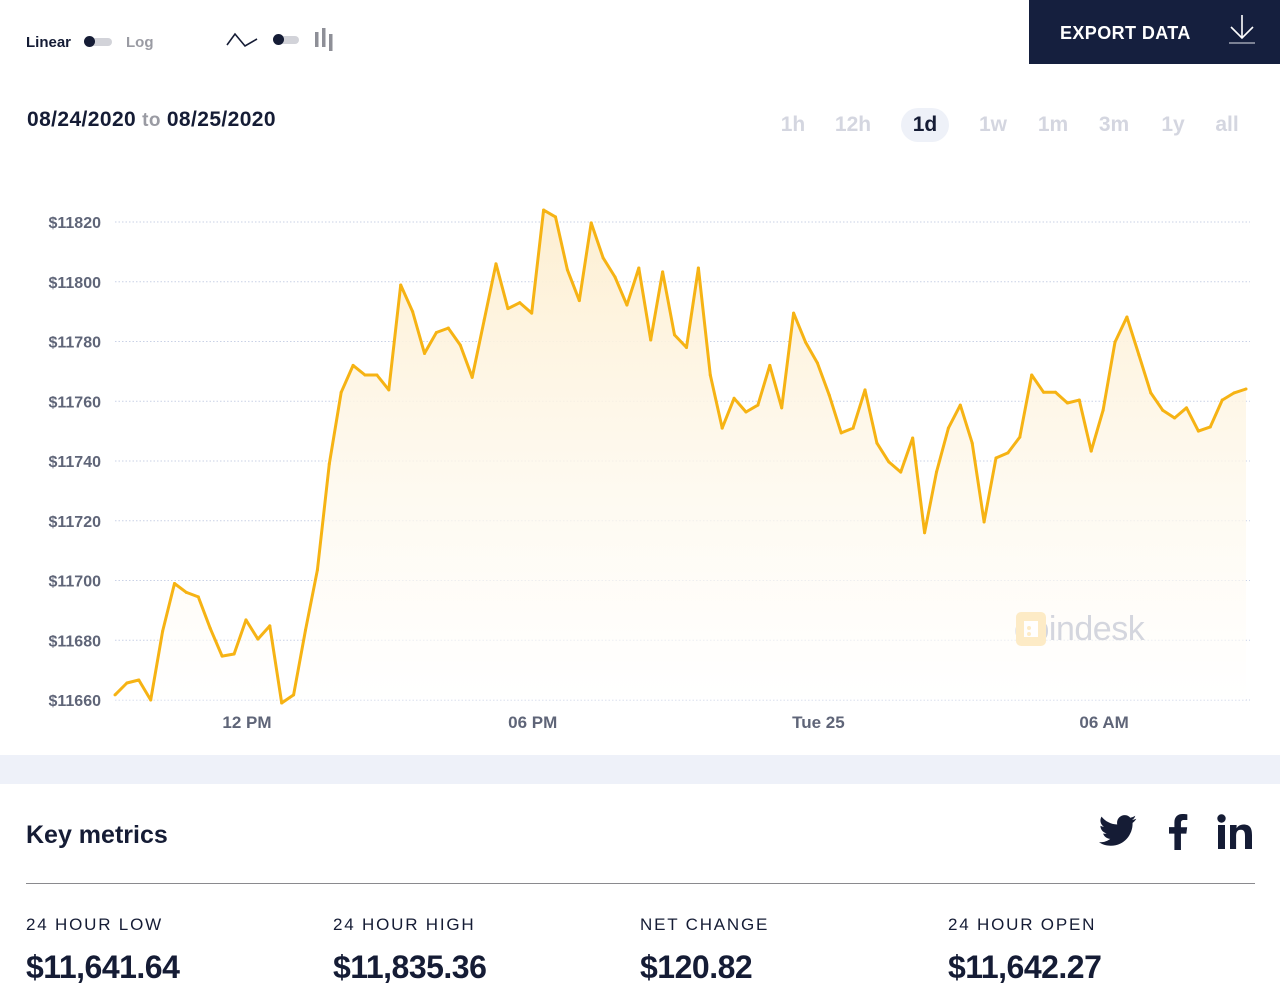  Describe the element at coordinates (853, 125) in the screenshot. I see `period-12h: 12h` at that location.